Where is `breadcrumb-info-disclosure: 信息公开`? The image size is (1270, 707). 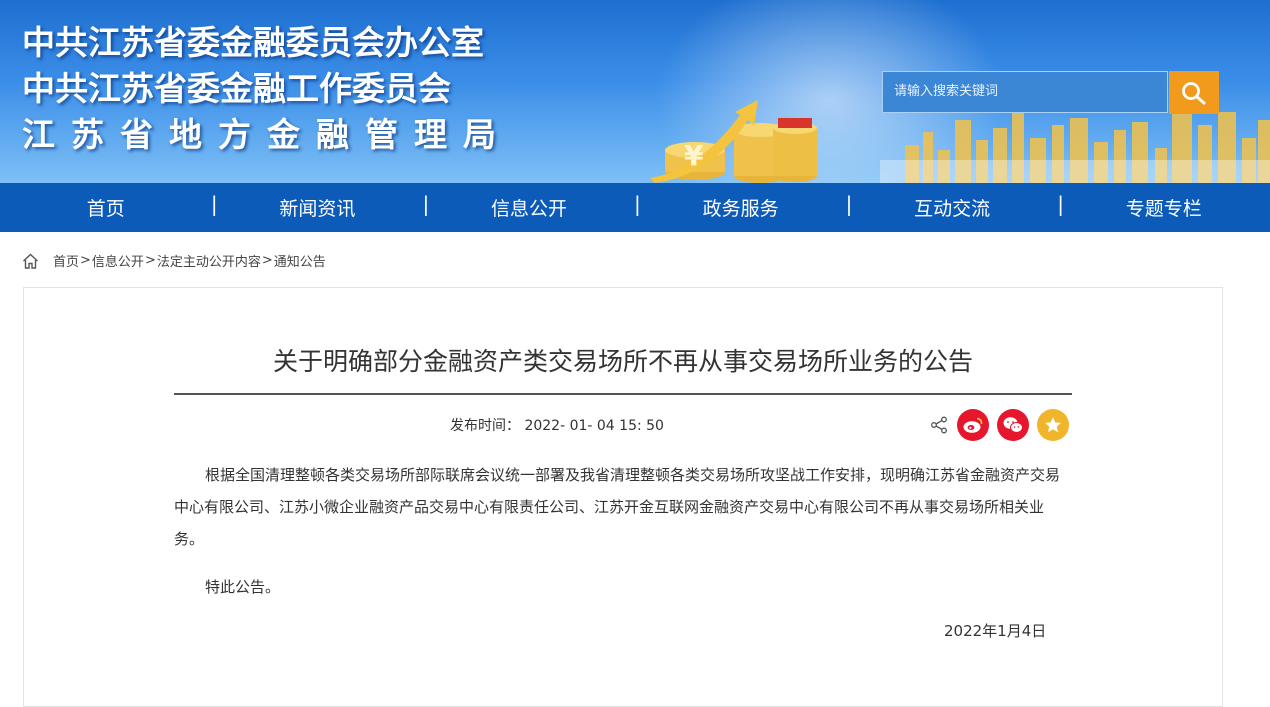 breadcrumb-info-disclosure: 信息公开 is located at coordinates (118, 260).